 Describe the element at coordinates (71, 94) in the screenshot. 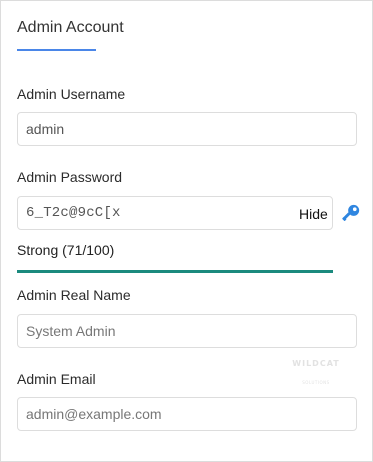

I see `admin-username-label: Admin Username` at that location.